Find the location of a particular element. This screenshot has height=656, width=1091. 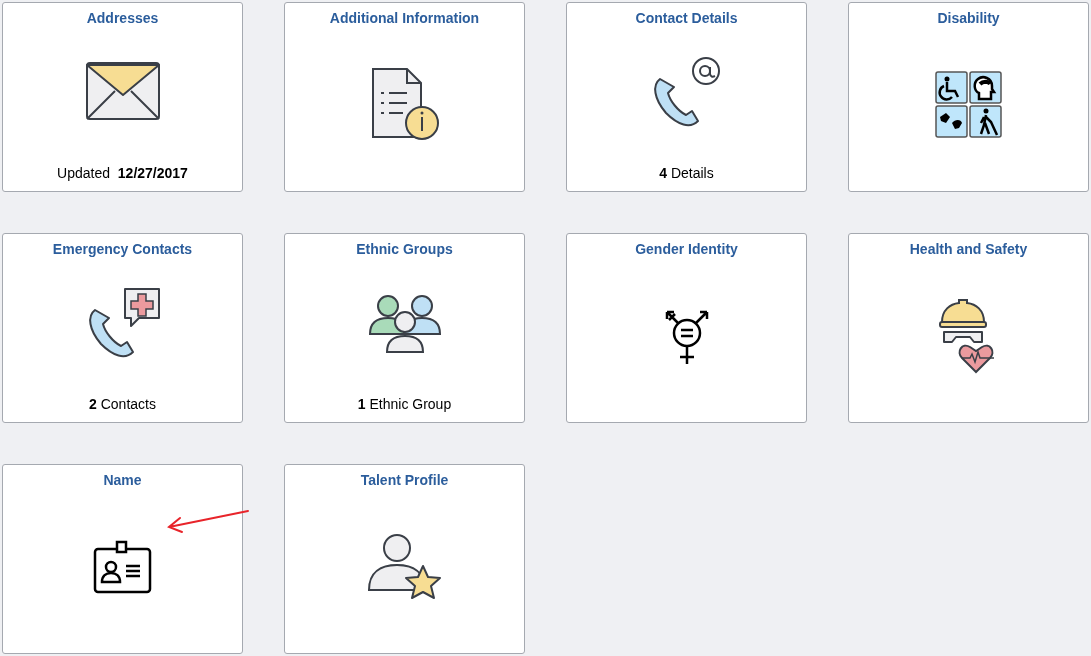

tile-card: Emergency Contacts 2 Contacts is located at coordinates (122, 328).